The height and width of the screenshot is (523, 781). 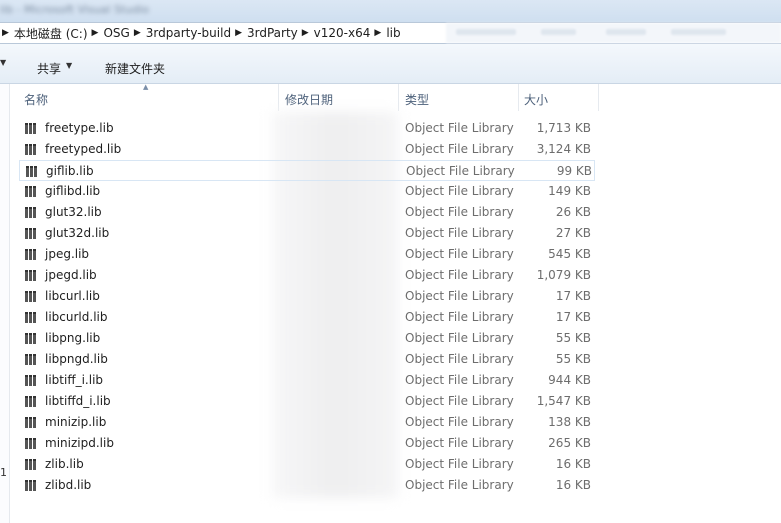 I want to click on file-name: libcurld.lib, so click(x=76, y=317).